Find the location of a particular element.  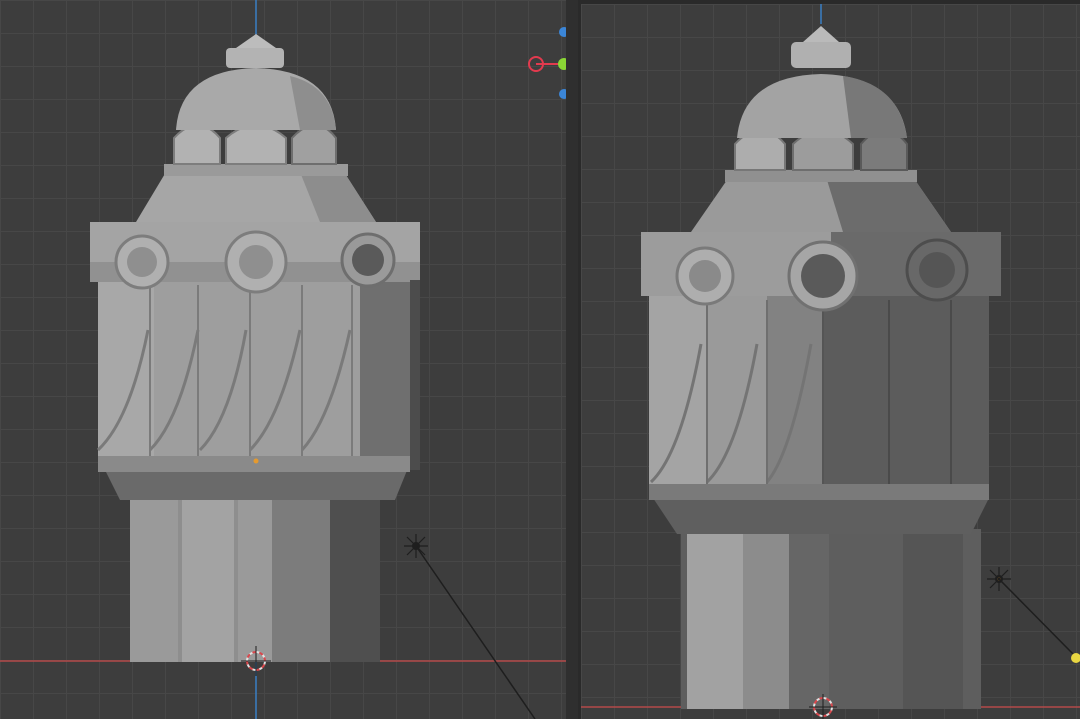

light-handle-icon is located at coordinates (1075, 658).